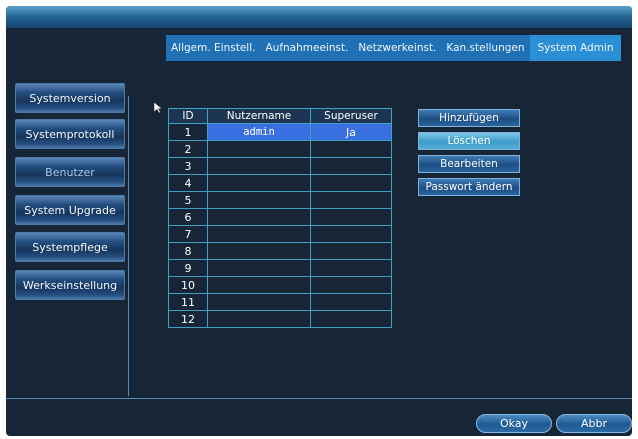 Image resolution: width=638 pixels, height=439 pixels. What do you see at coordinates (514, 423) in the screenshot?
I see `okay-button: Okay` at bounding box center [514, 423].